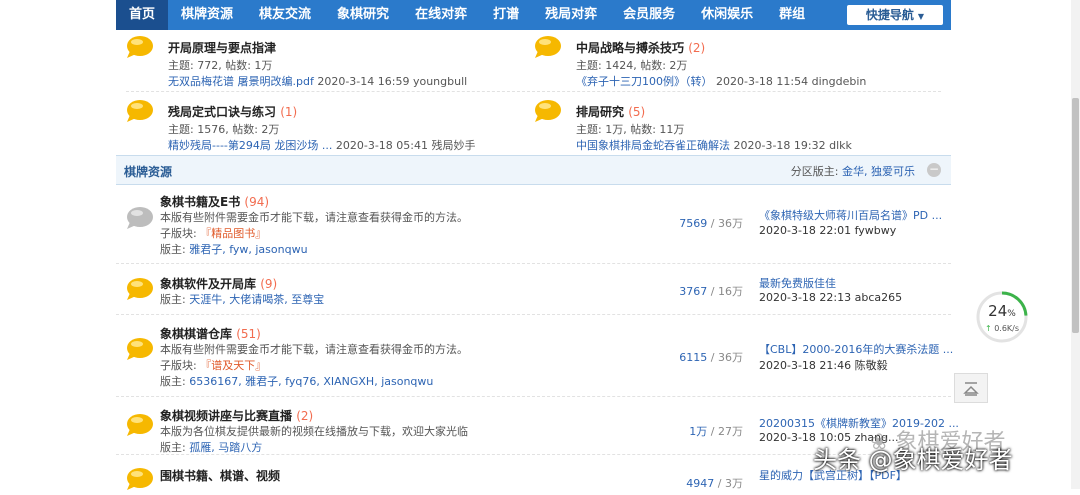  What do you see at coordinates (637, 112) in the screenshot?
I see `new-count: (5)` at bounding box center [637, 112].